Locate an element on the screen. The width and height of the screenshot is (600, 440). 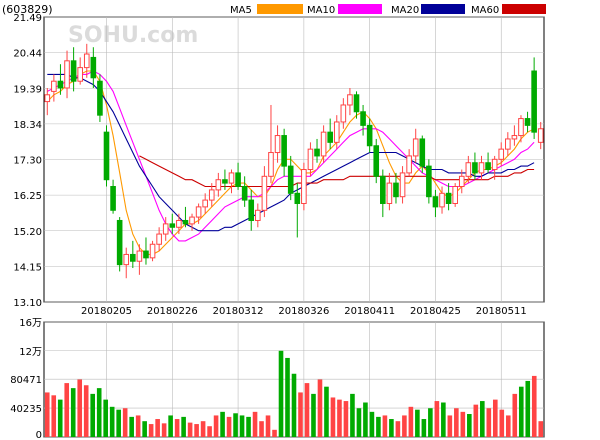
price-tick-label: 18.34 is located at coordinates (27, 125).